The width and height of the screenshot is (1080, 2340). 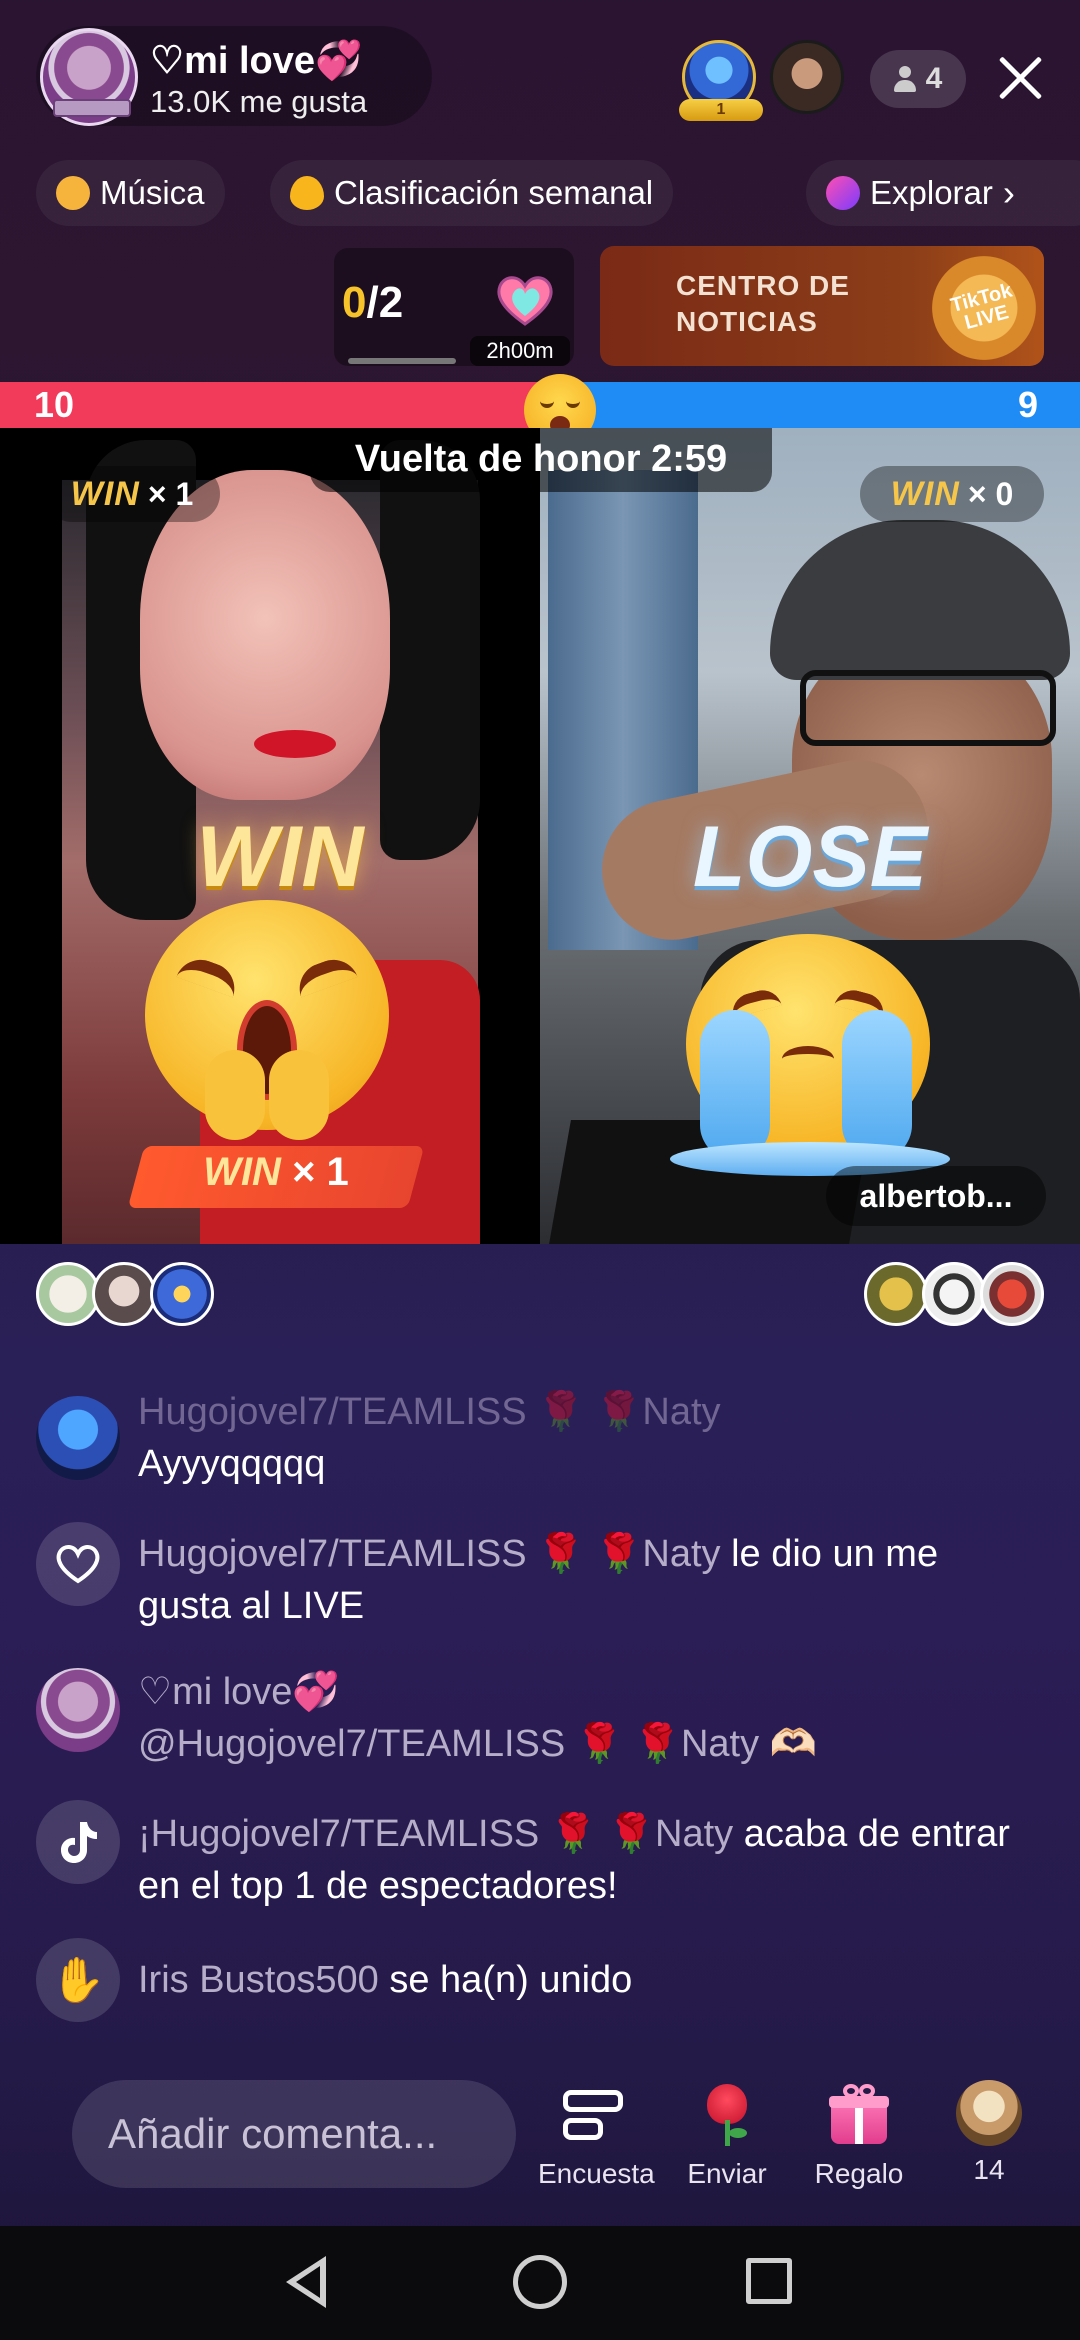 I want to click on user-avatar, so click(x=989, y=2113).